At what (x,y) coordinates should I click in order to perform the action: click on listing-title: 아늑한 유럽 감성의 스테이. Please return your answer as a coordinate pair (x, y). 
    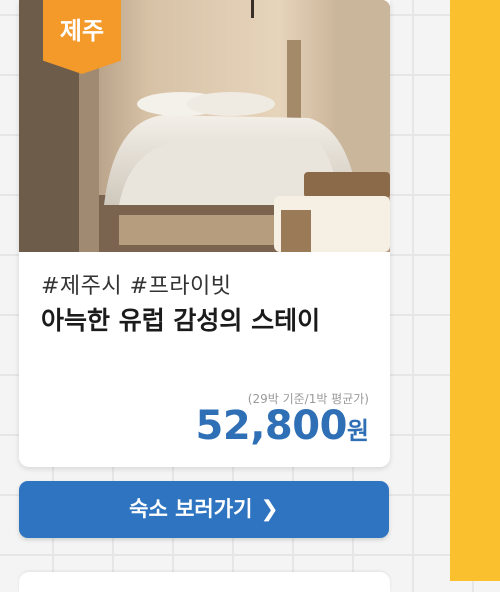
    Looking at the image, I should click on (180, 319).